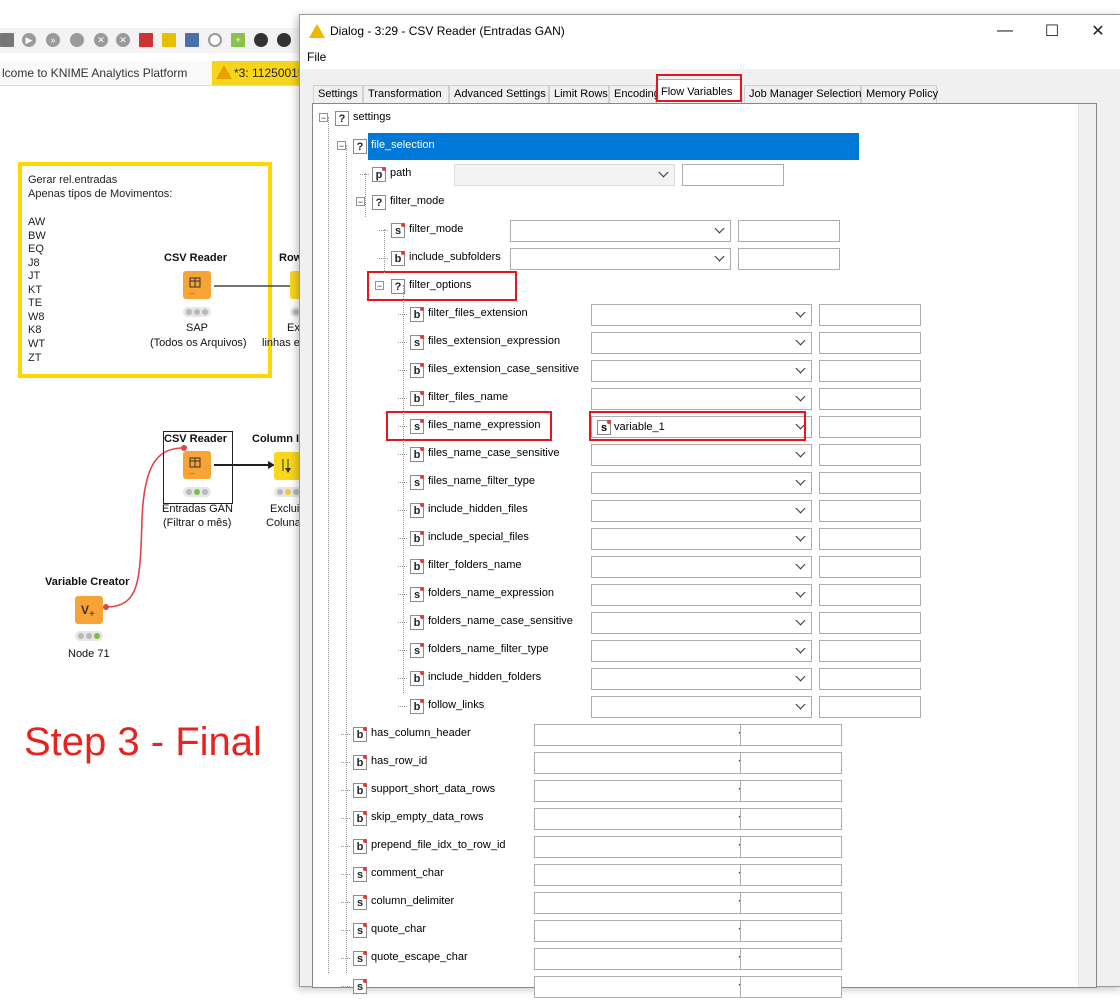 This screenshot has height=1001, width=1120. I want to click on tree-row-filter_files_extension: b filter_files_extension, so click(695, 315).